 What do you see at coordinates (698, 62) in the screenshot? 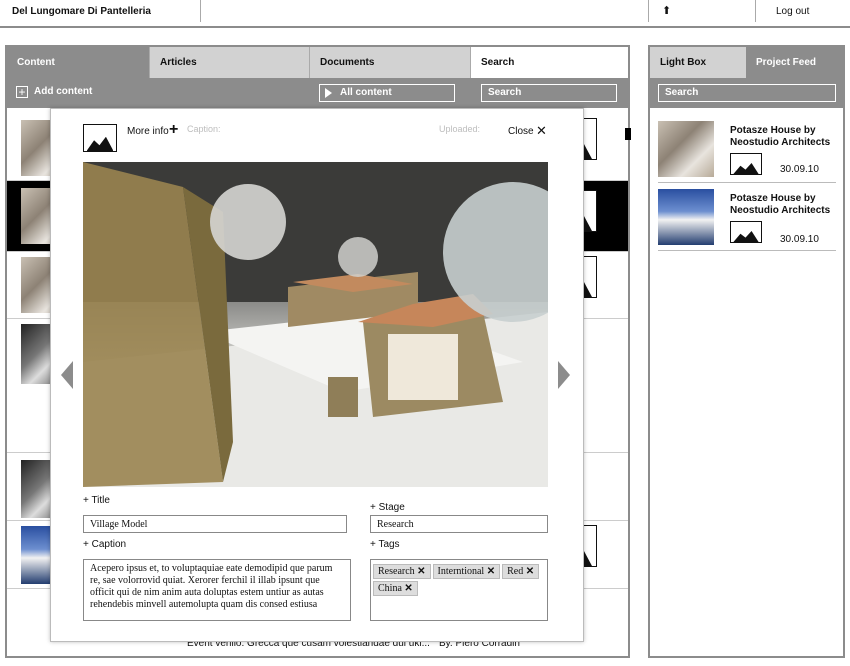
I see `tab-light-box: Light Box` at bounding box center [698, 62].